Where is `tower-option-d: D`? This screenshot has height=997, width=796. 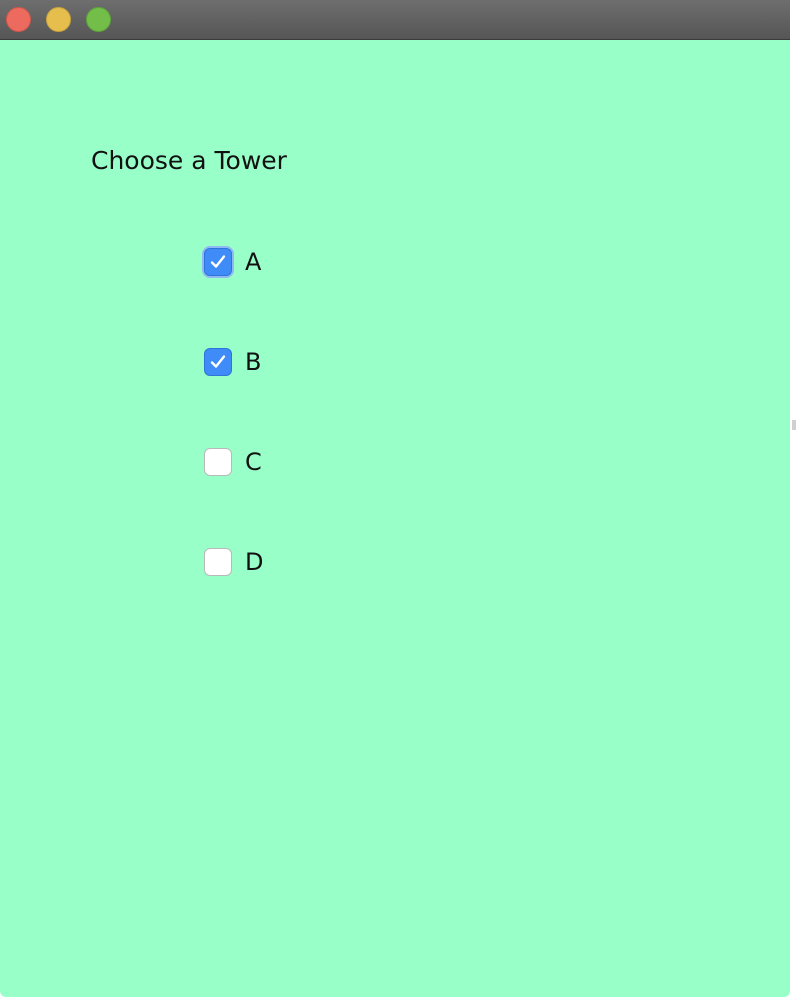
tower-option-d: D is located at coordinates (233, 562).